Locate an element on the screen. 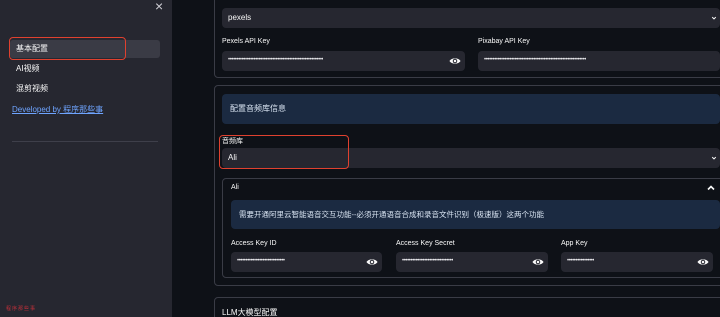 This screenshot has height=317, width=720. chevron-up-icon is located at coordinates (711, 188).